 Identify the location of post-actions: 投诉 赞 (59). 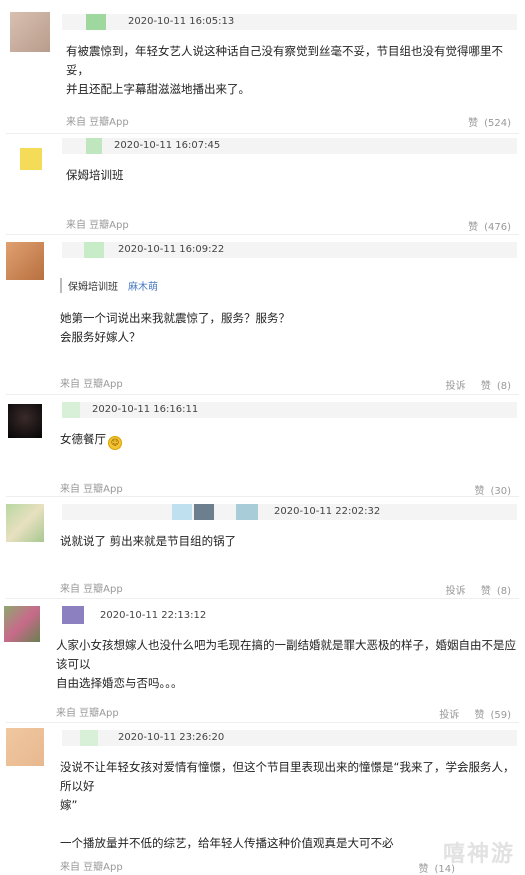
(472, 713).